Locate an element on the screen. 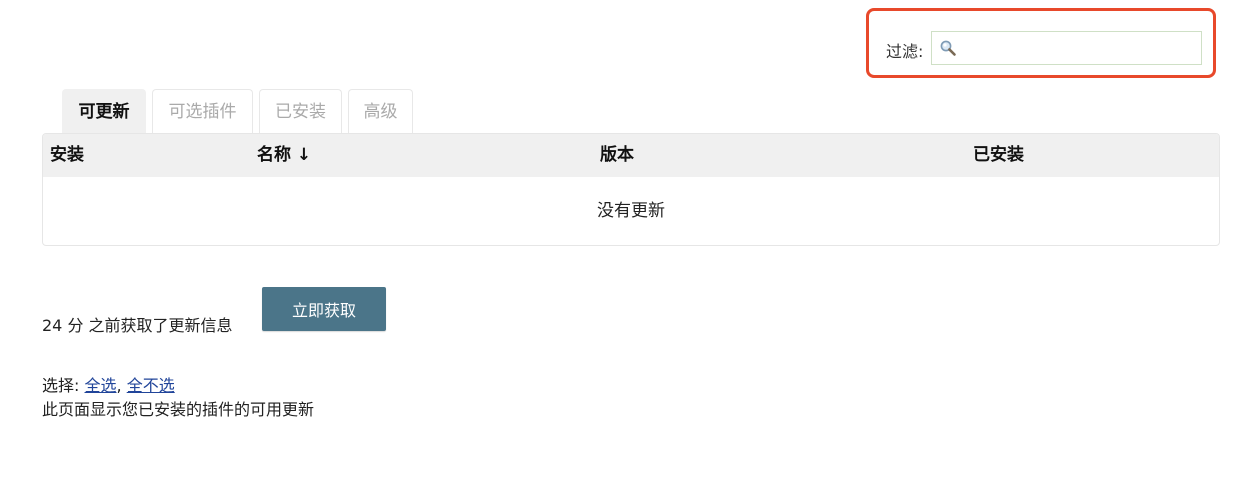 This screenshot has width=1240, height=486. empty-table-message: 没有更新 is located at coordinates (631, 211).